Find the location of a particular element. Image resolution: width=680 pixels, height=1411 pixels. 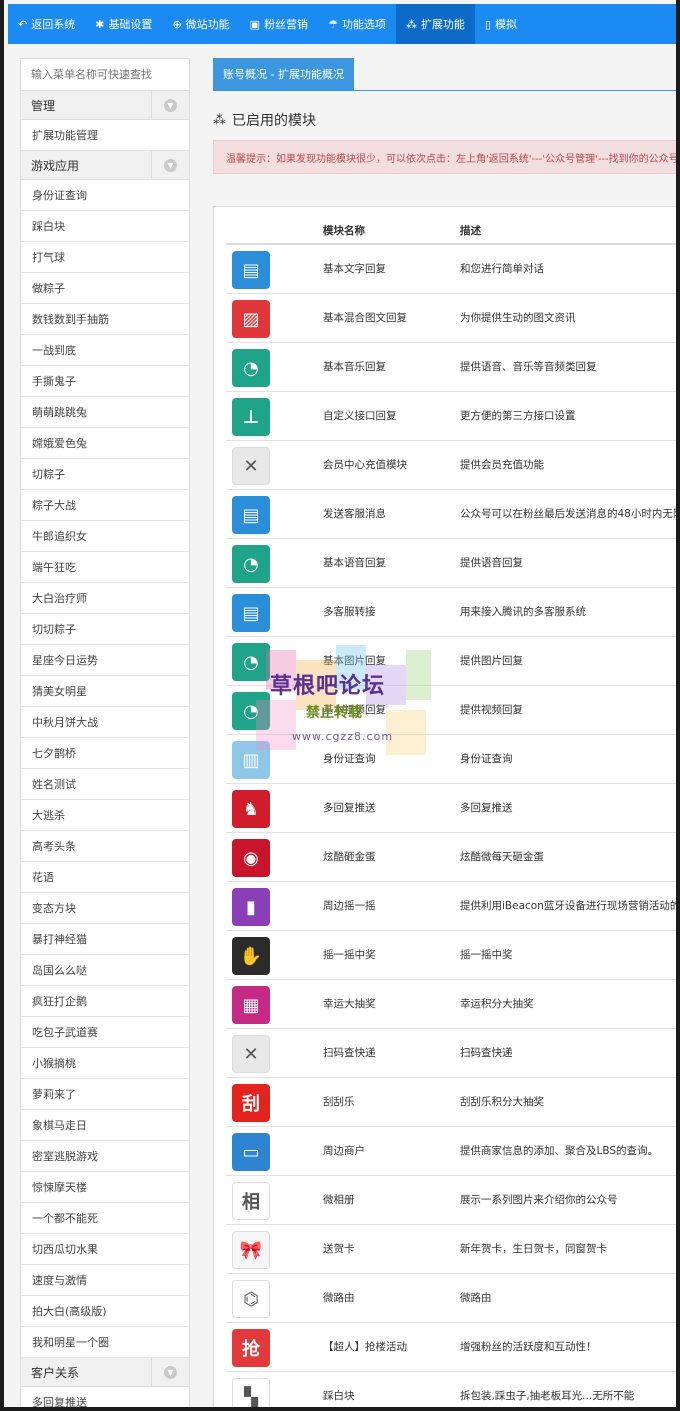

sidebar-menu-item: 多回复推送 is located at coordinates (105, 1397).